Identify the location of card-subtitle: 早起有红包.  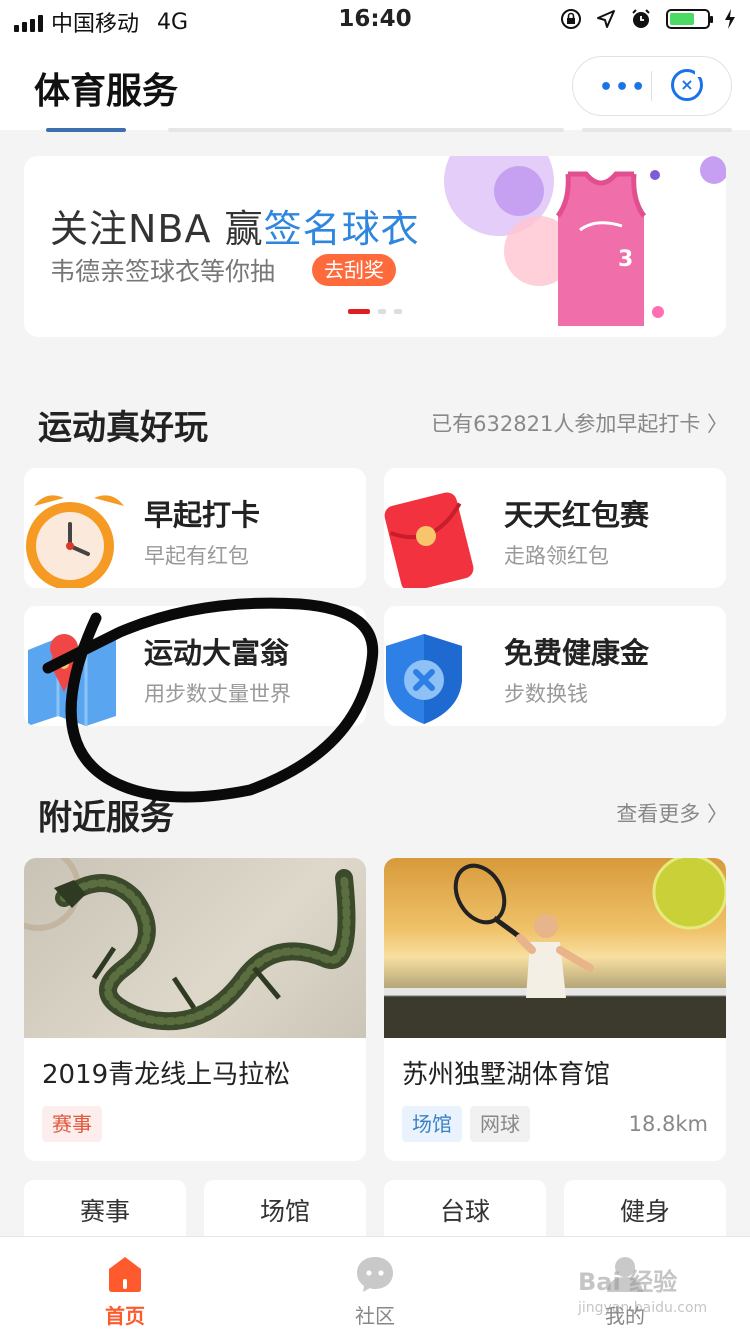
(196, 556).